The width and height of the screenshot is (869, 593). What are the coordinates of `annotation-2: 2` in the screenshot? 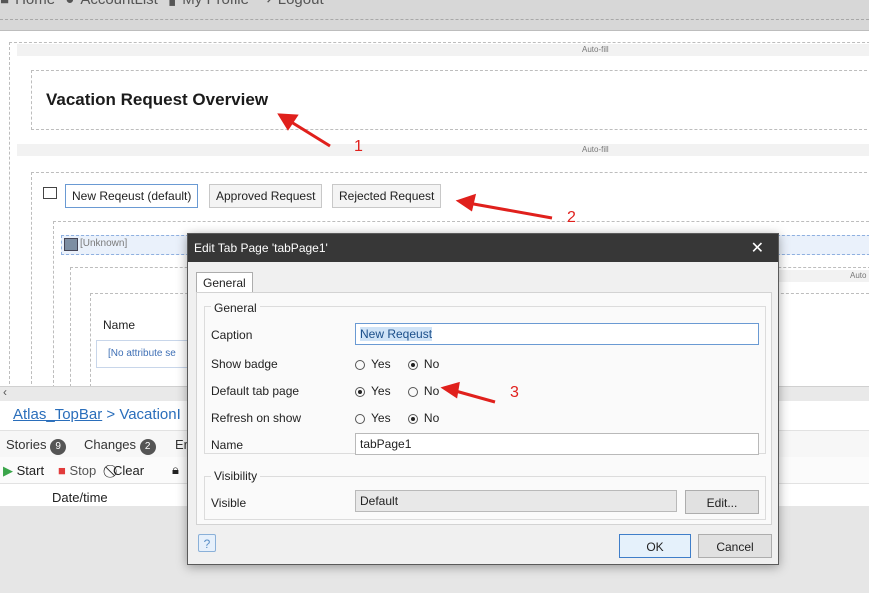 It's located at (571, 217).